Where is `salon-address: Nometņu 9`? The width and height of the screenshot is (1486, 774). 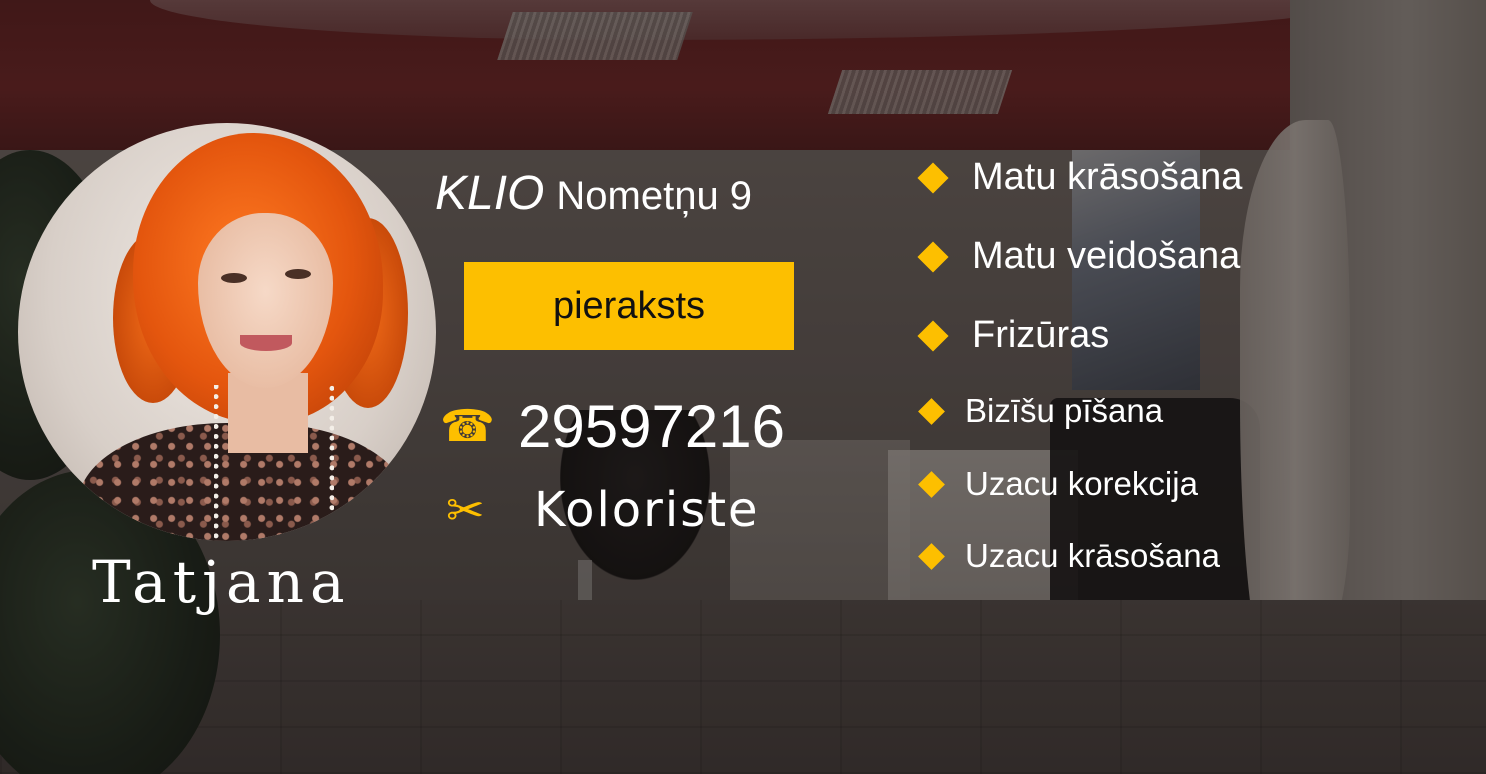 salon-address: Nometņu 9 is located at coordinates (654, 196).